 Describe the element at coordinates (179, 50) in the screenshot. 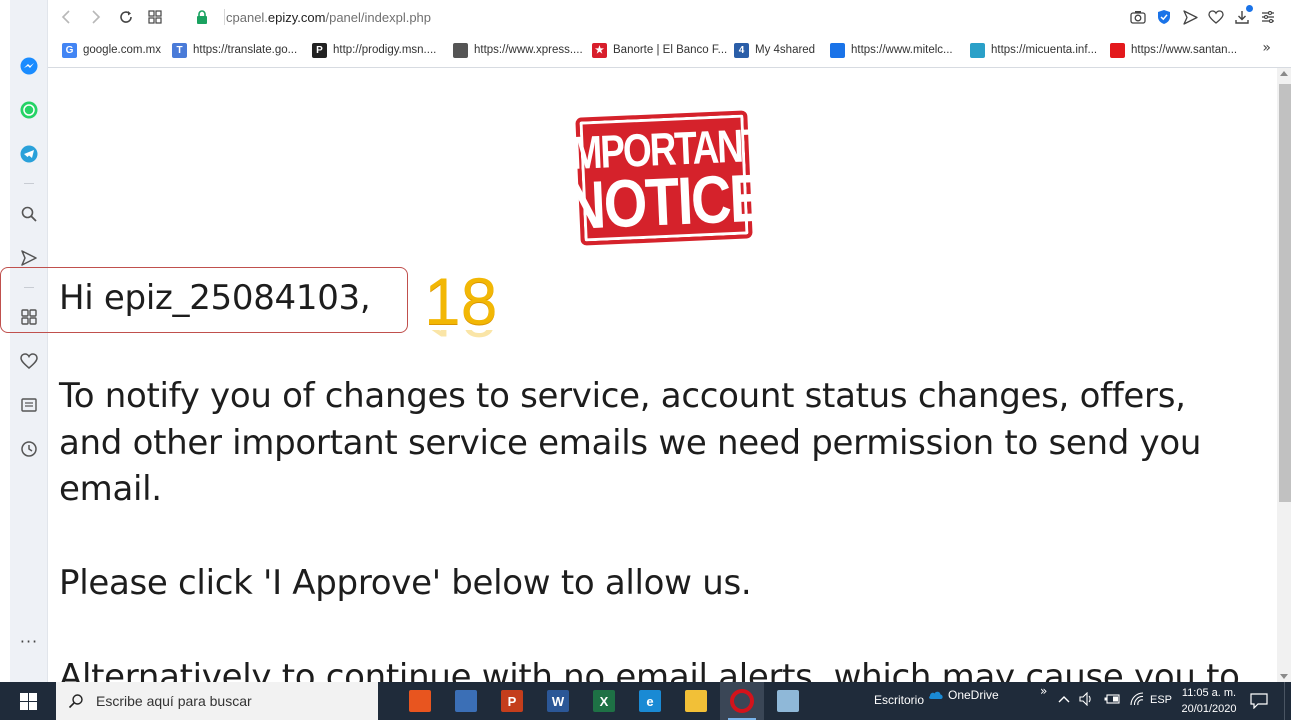

I see `translate-icon: T` at that location.